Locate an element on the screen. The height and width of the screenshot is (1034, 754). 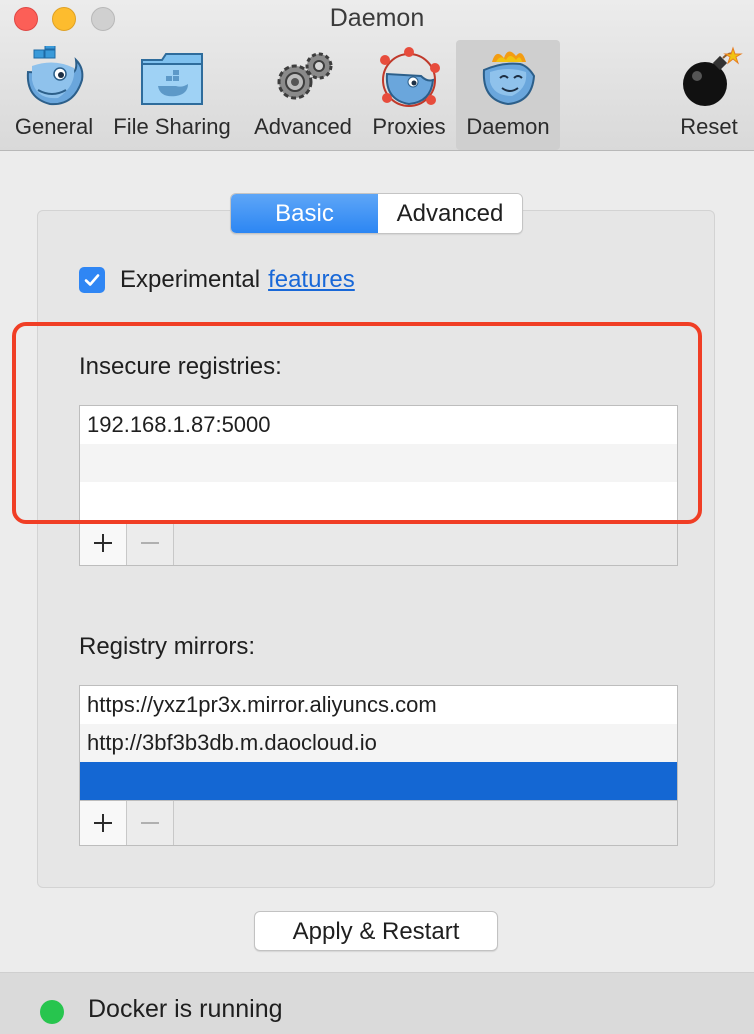
checkmark-icon is located at coordinates (92, 280).